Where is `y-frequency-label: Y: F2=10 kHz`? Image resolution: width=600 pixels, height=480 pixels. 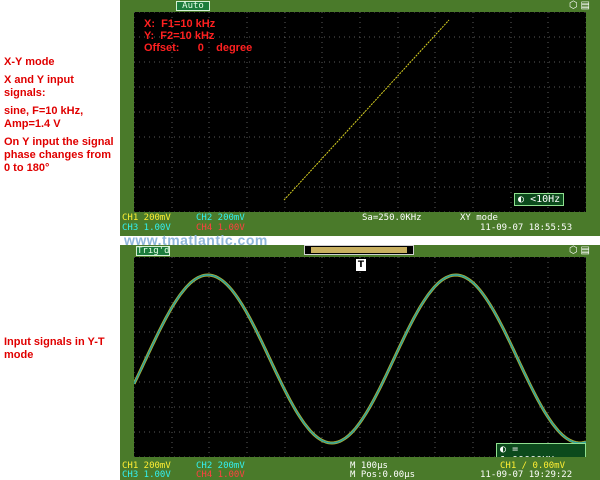
y-frequency-label: Y: F2=10 kHz is located at coordinates (179, 36).